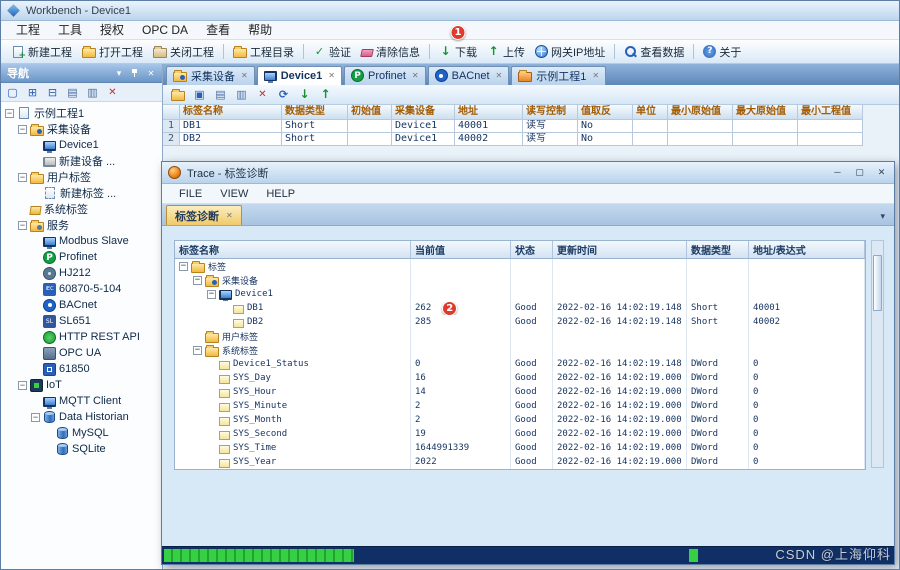  Describe the element at coordinates (165, 30) in the screenshot. I see `menu-item-opc-da: OPC DA` at that location.